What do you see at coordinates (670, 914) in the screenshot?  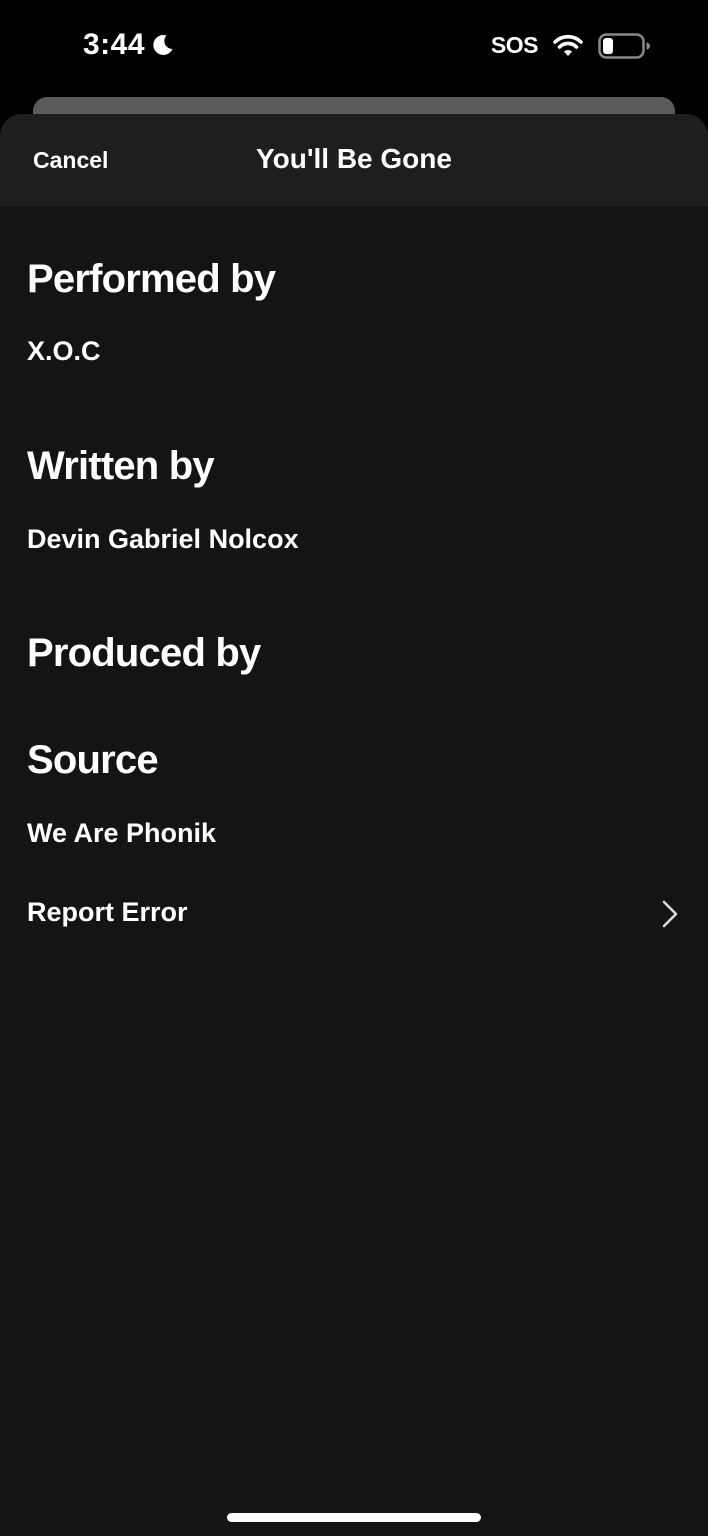 I see `chevron-right-icon` at bounding box center [670, 914].